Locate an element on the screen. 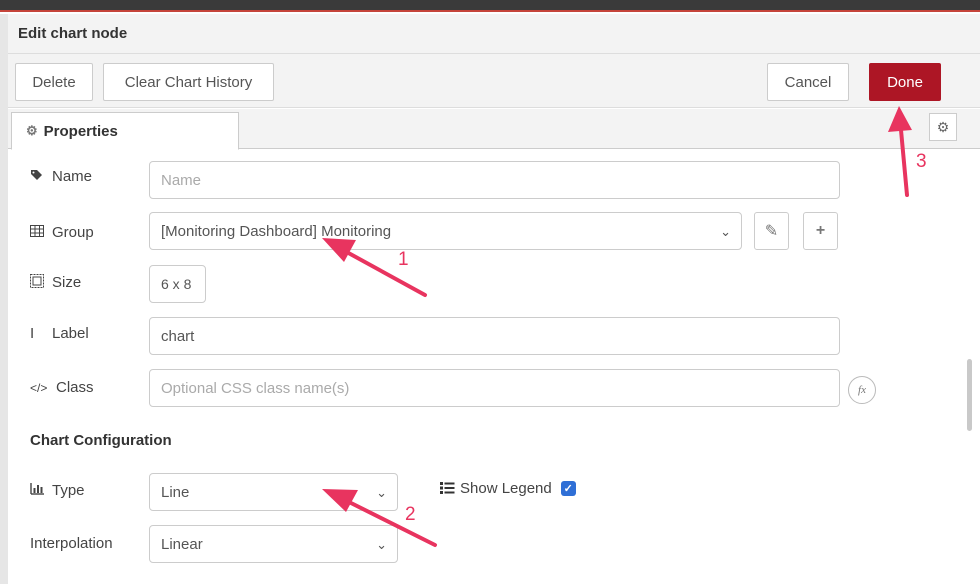  workspace-edge is located at coordinates (4, 299).